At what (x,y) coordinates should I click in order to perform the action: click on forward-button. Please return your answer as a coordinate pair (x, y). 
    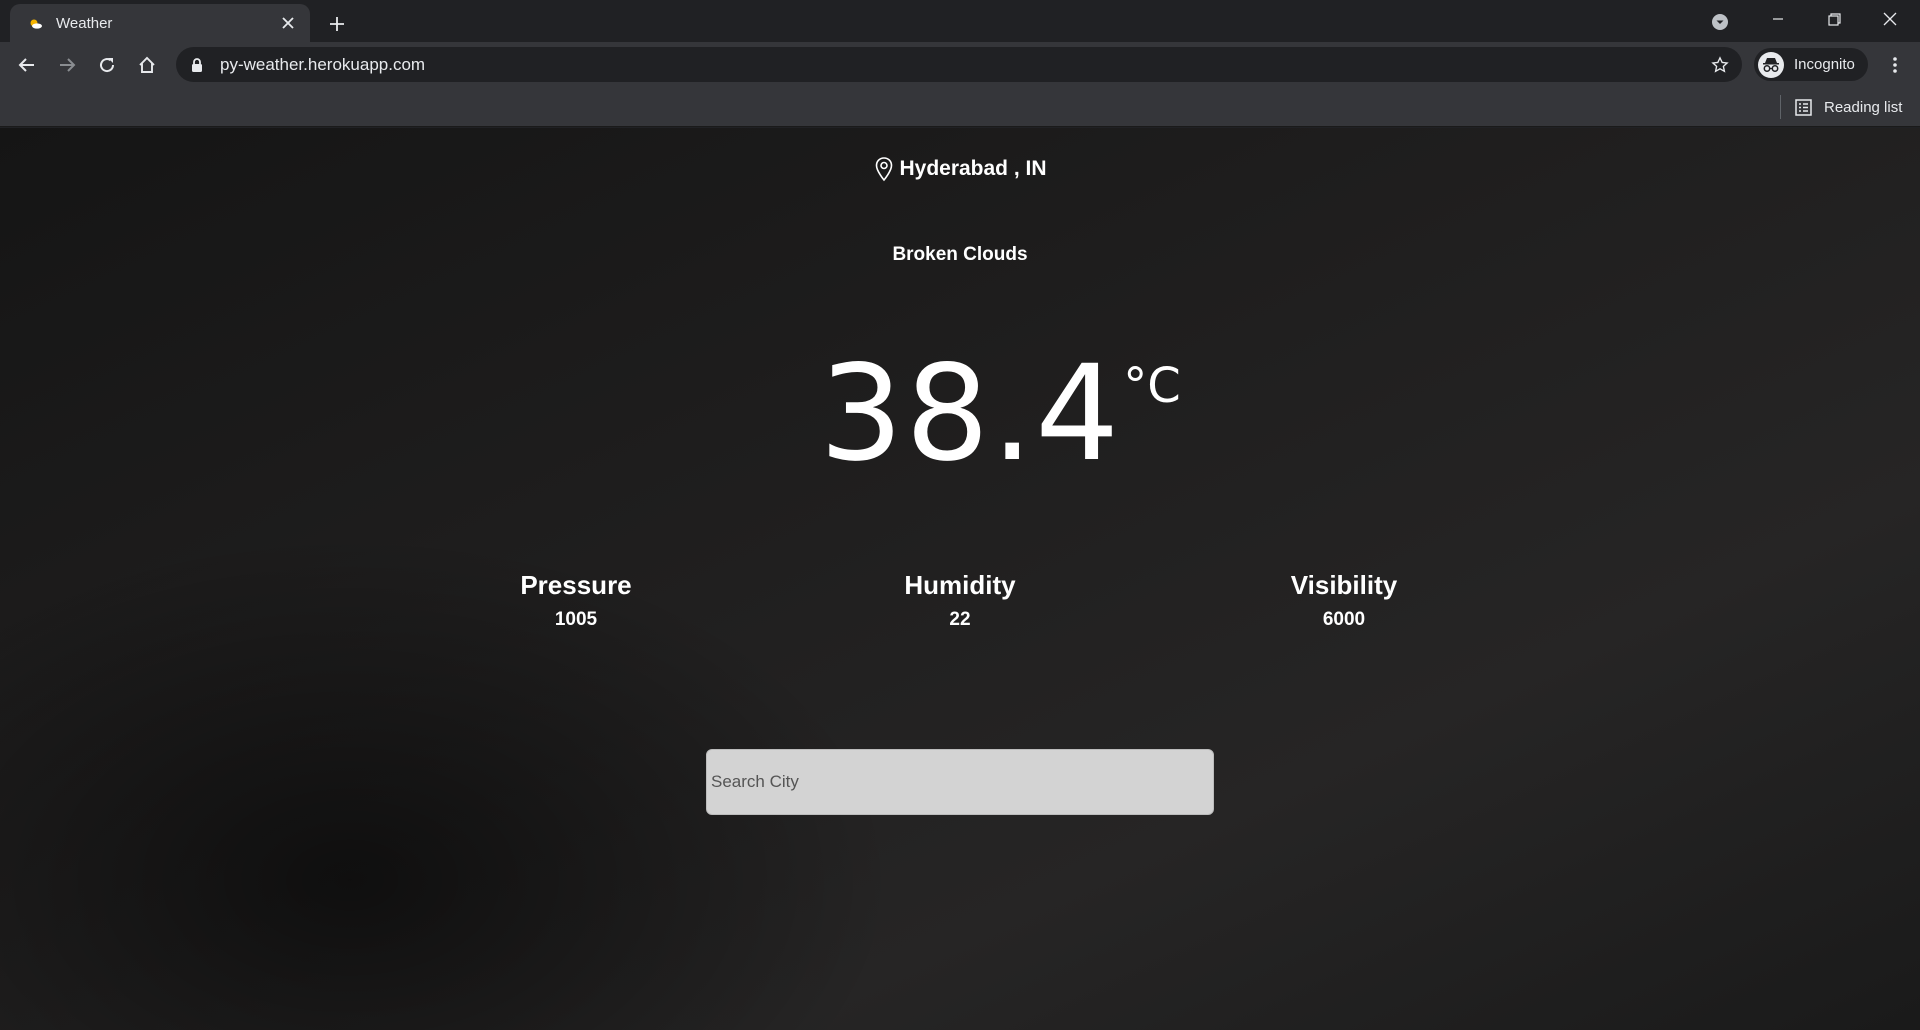
    Looking at the image, I should click on (67, 65).